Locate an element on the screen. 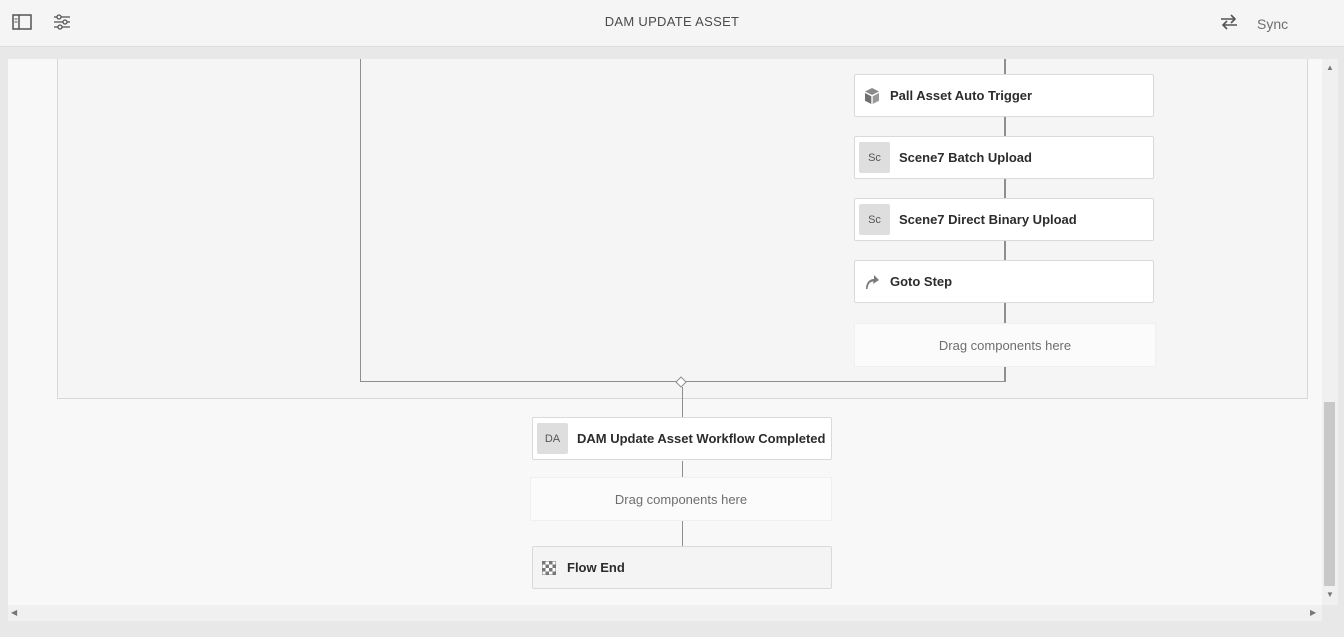  horizontal-scrollbar: ◀ ▶ is located at coordinates (665, 613).